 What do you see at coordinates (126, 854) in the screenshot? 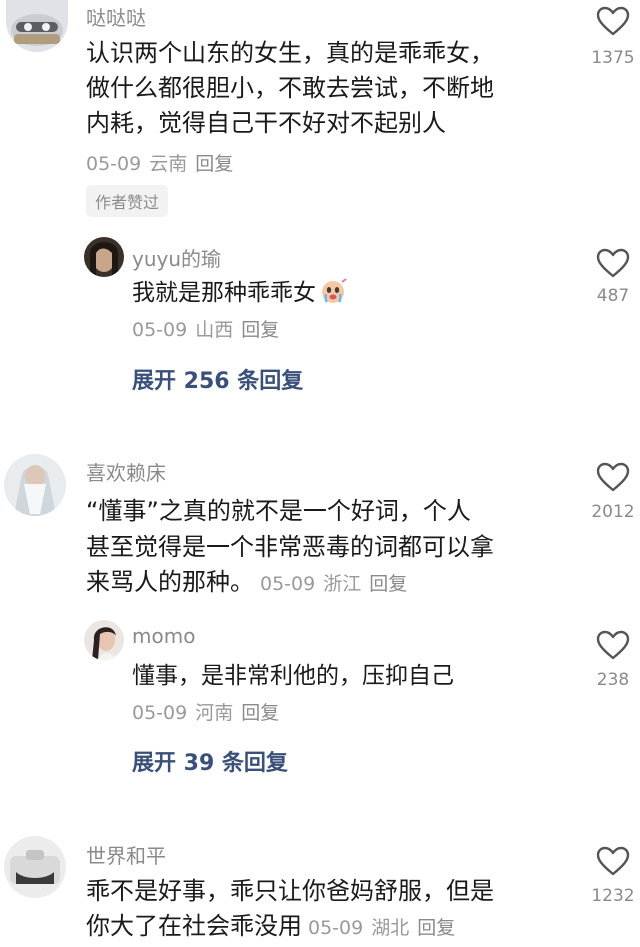
I see `comment-username: 世界和平` at bounding box center [126, 854].